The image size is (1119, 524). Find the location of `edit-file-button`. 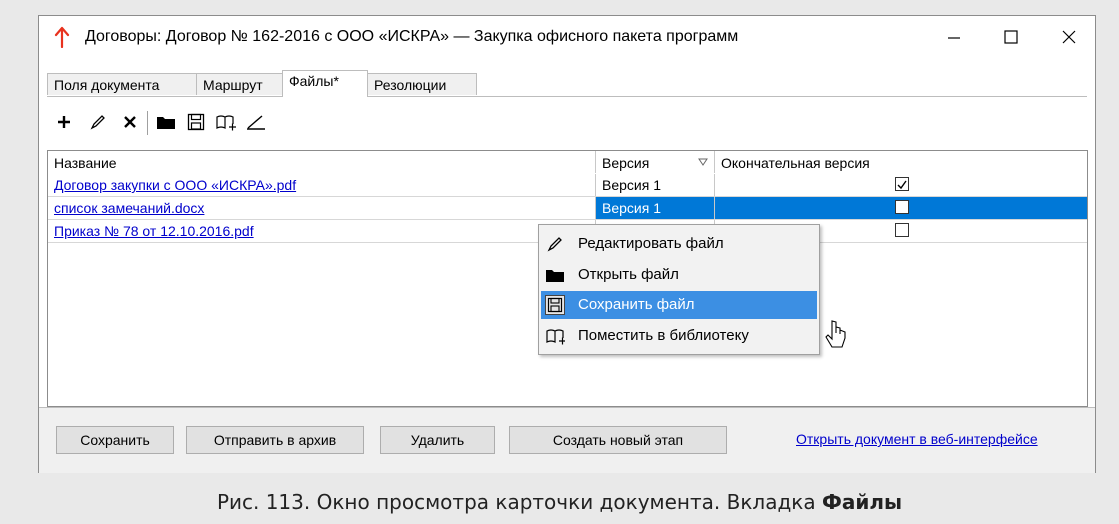

edit-file-button is located at coordinates (98, 122).